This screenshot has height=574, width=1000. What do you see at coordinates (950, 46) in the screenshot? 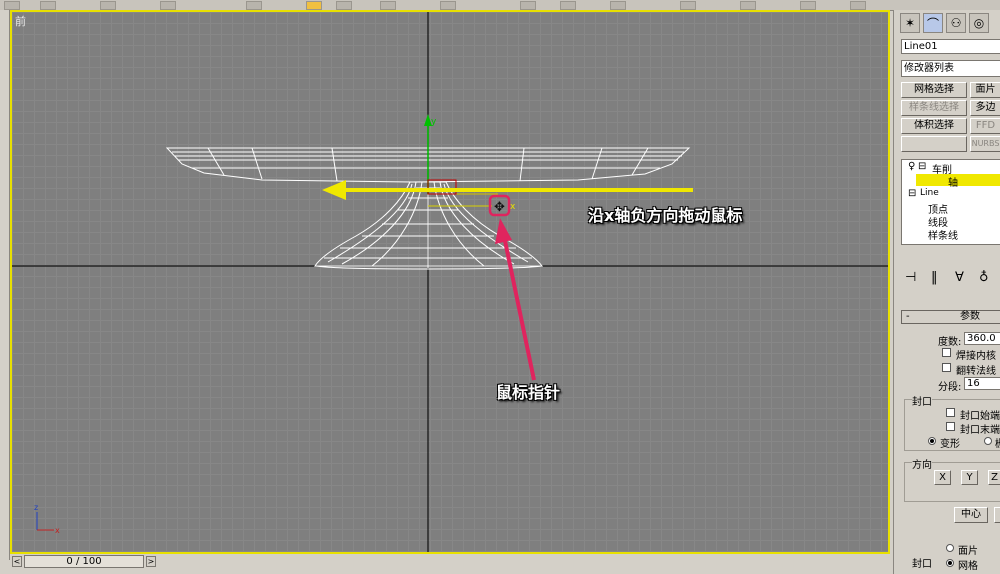
I see `object-name-field: Line01` at bounding box center [950, 46].